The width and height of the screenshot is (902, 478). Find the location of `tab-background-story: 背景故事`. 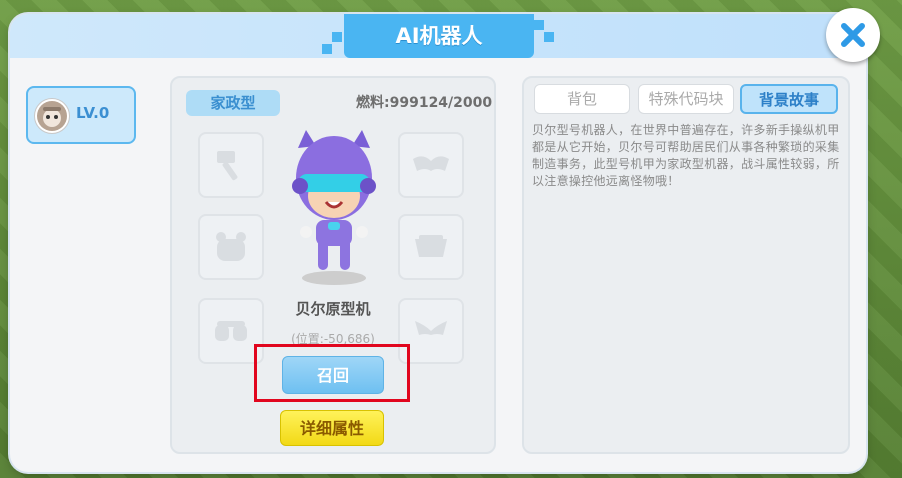

tab-background-story: 背景故事 is located at coordinates (789, 99).